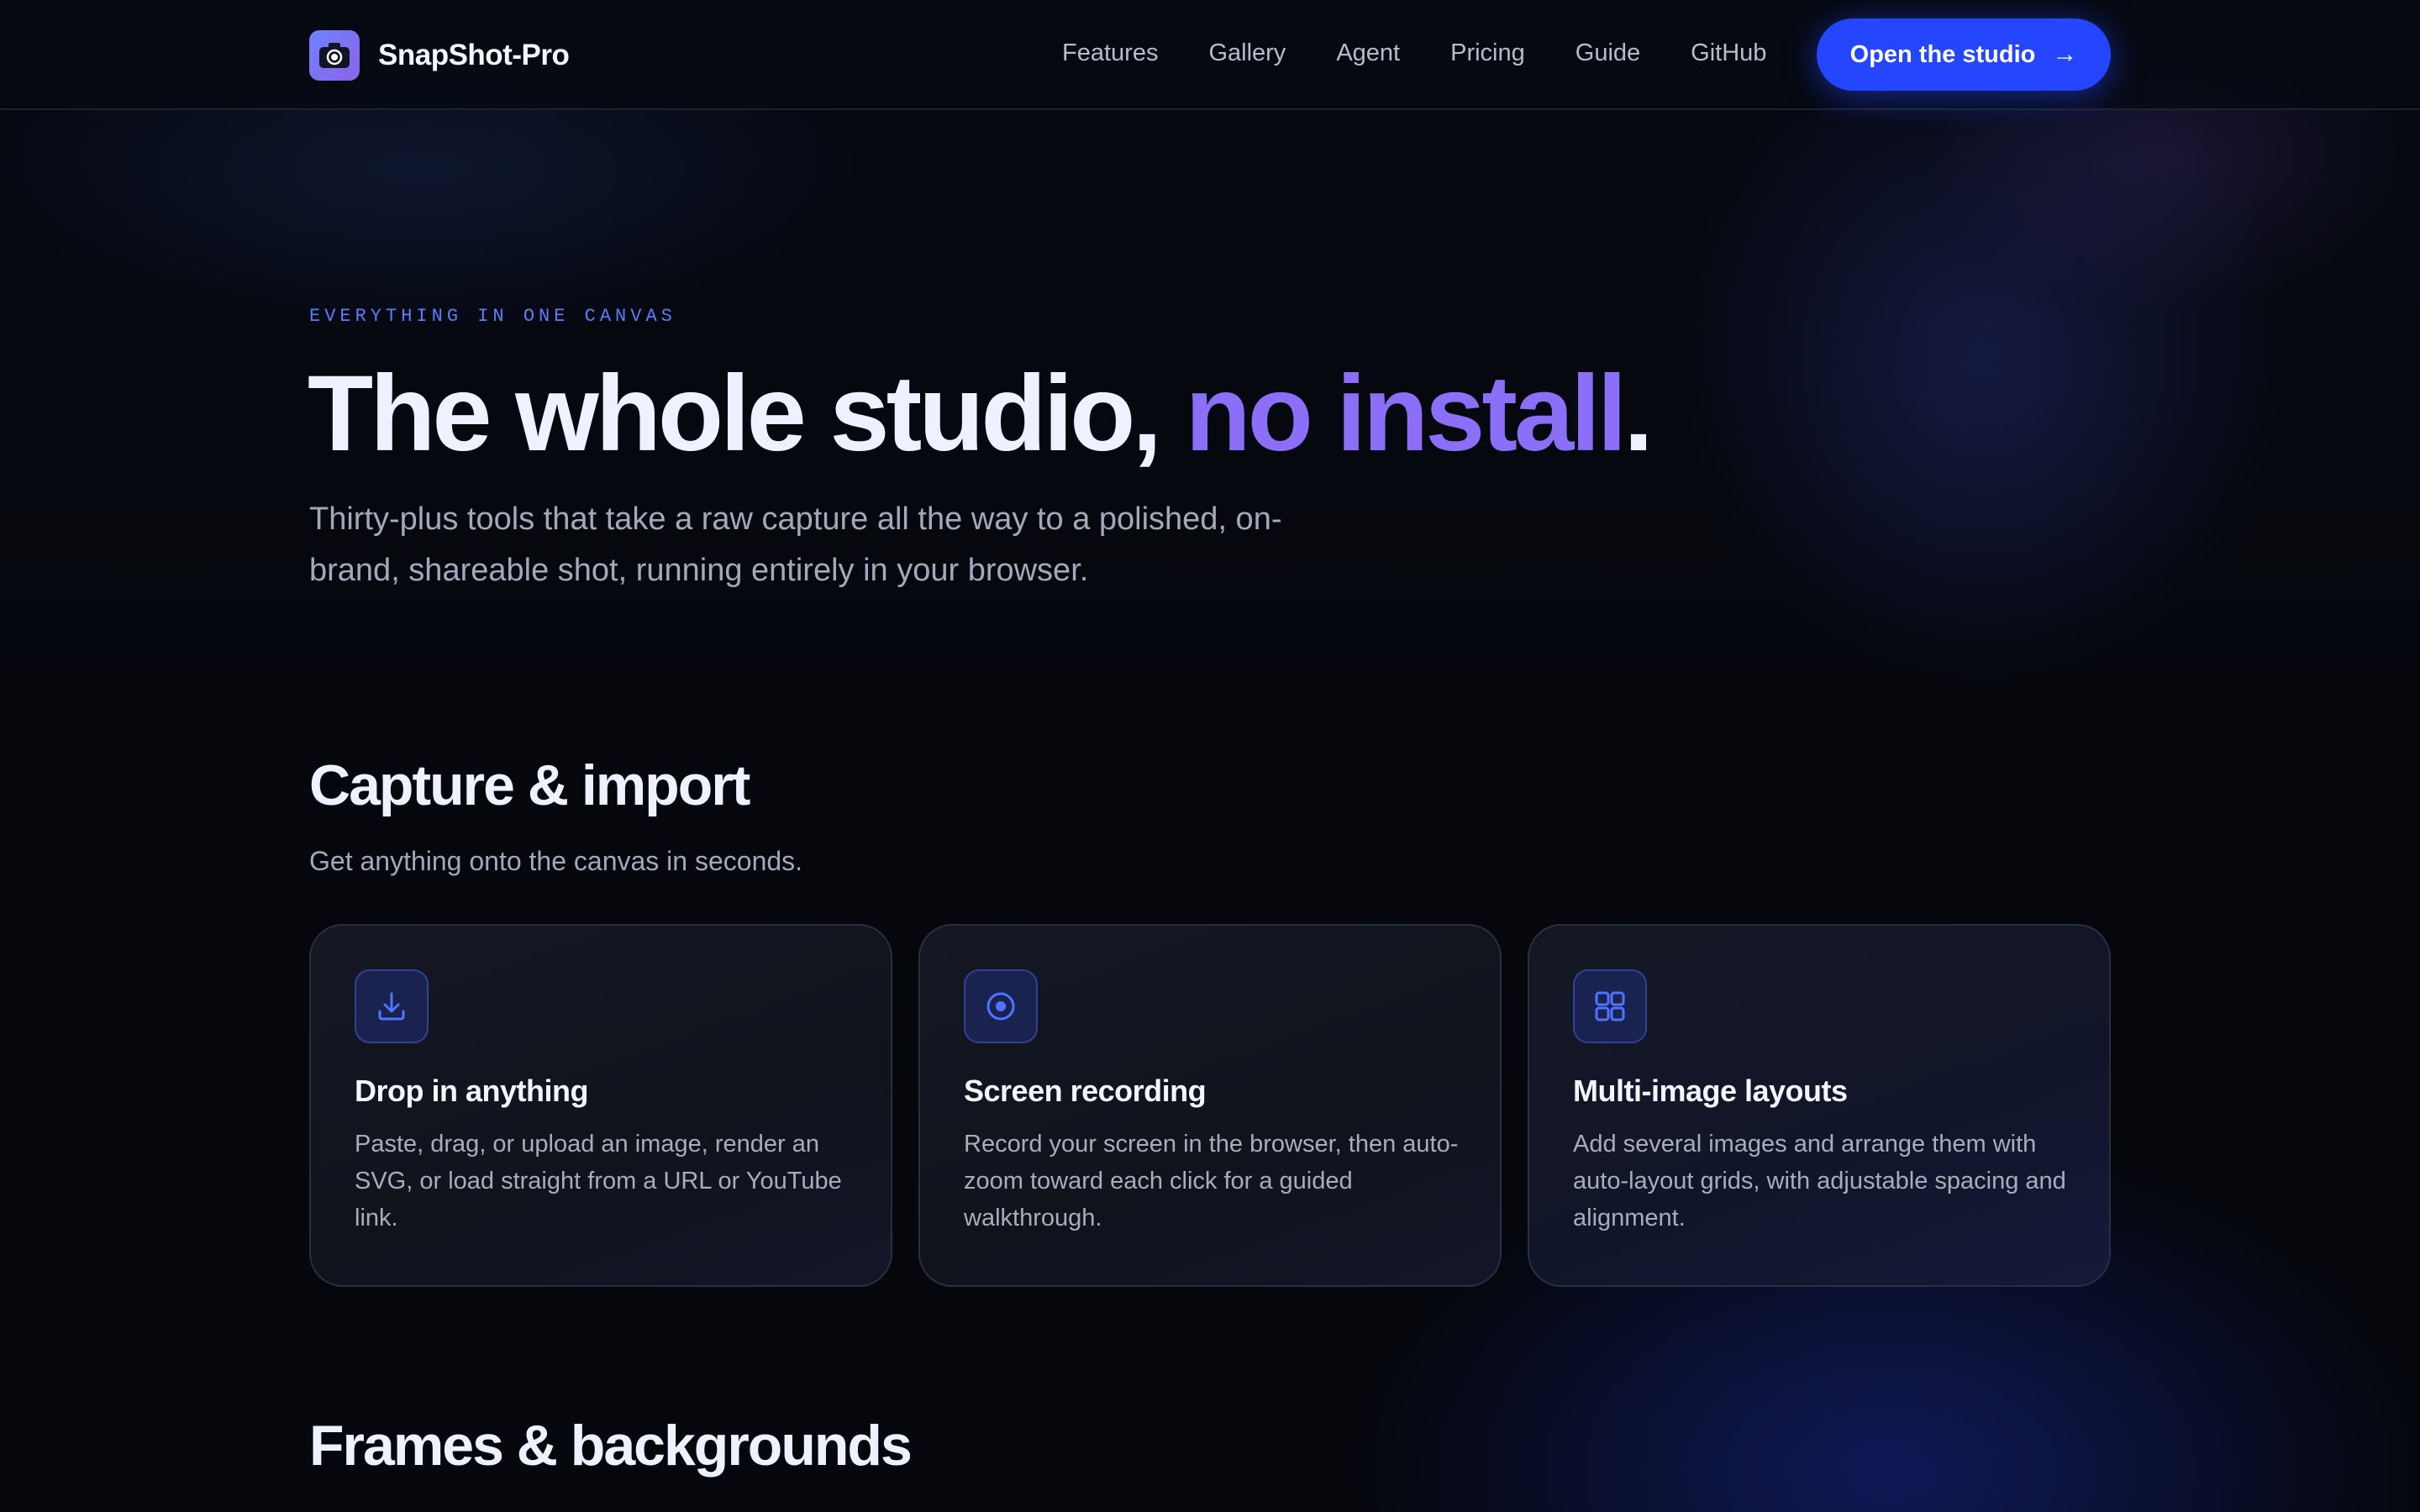 The image size is (2420, 1512). What do you see at coordinates (474, 55) in the screenshot?
I see `brand-name: SnapShot-Pro` at bounding box center [474, 55].